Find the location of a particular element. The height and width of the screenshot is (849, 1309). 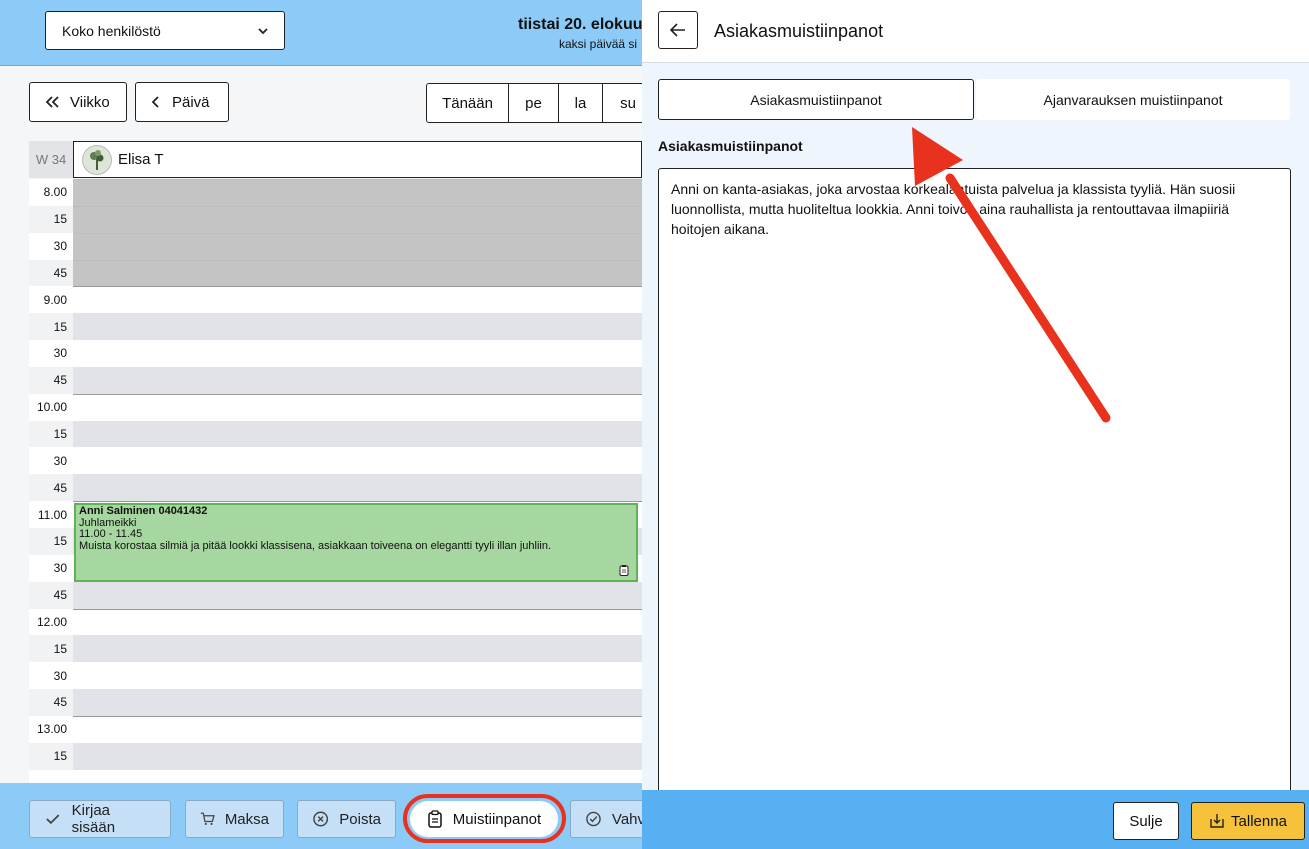

prev-week-button: Viikko is located at coordinates (78, 102).